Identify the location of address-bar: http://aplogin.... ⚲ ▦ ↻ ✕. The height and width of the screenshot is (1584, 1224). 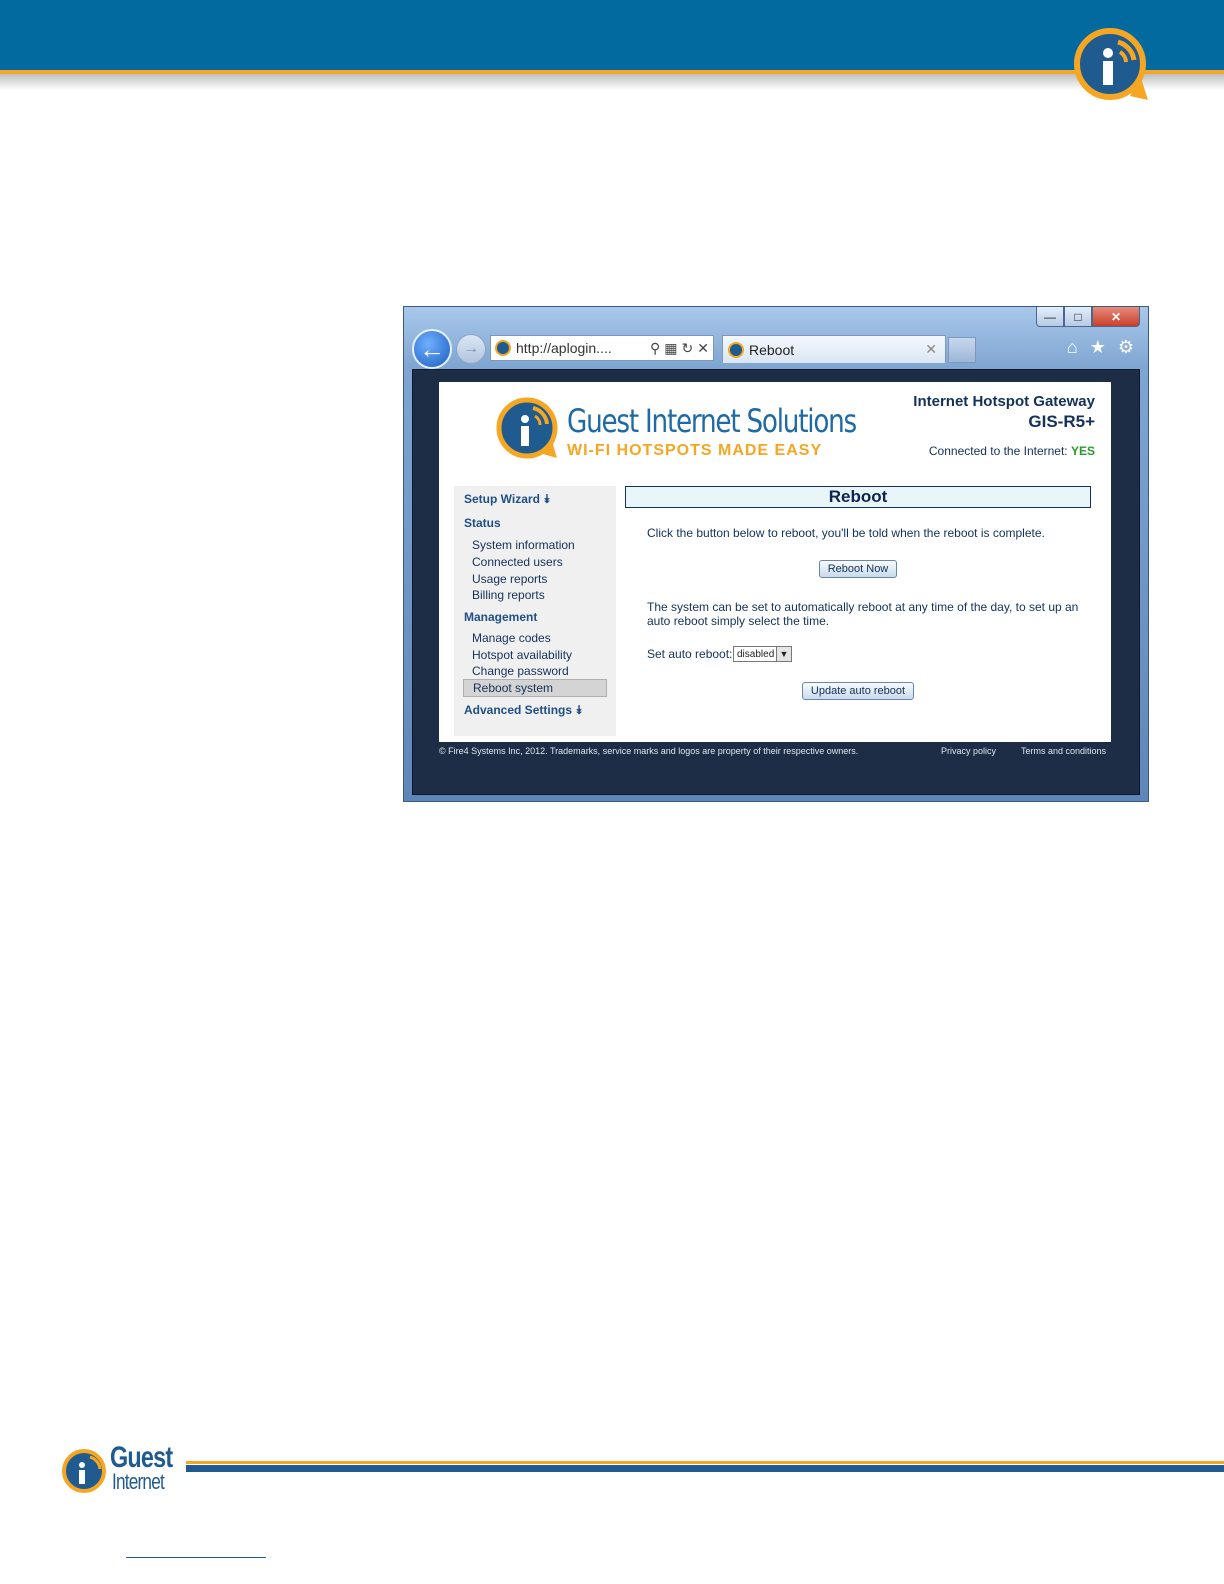
(602, 348).